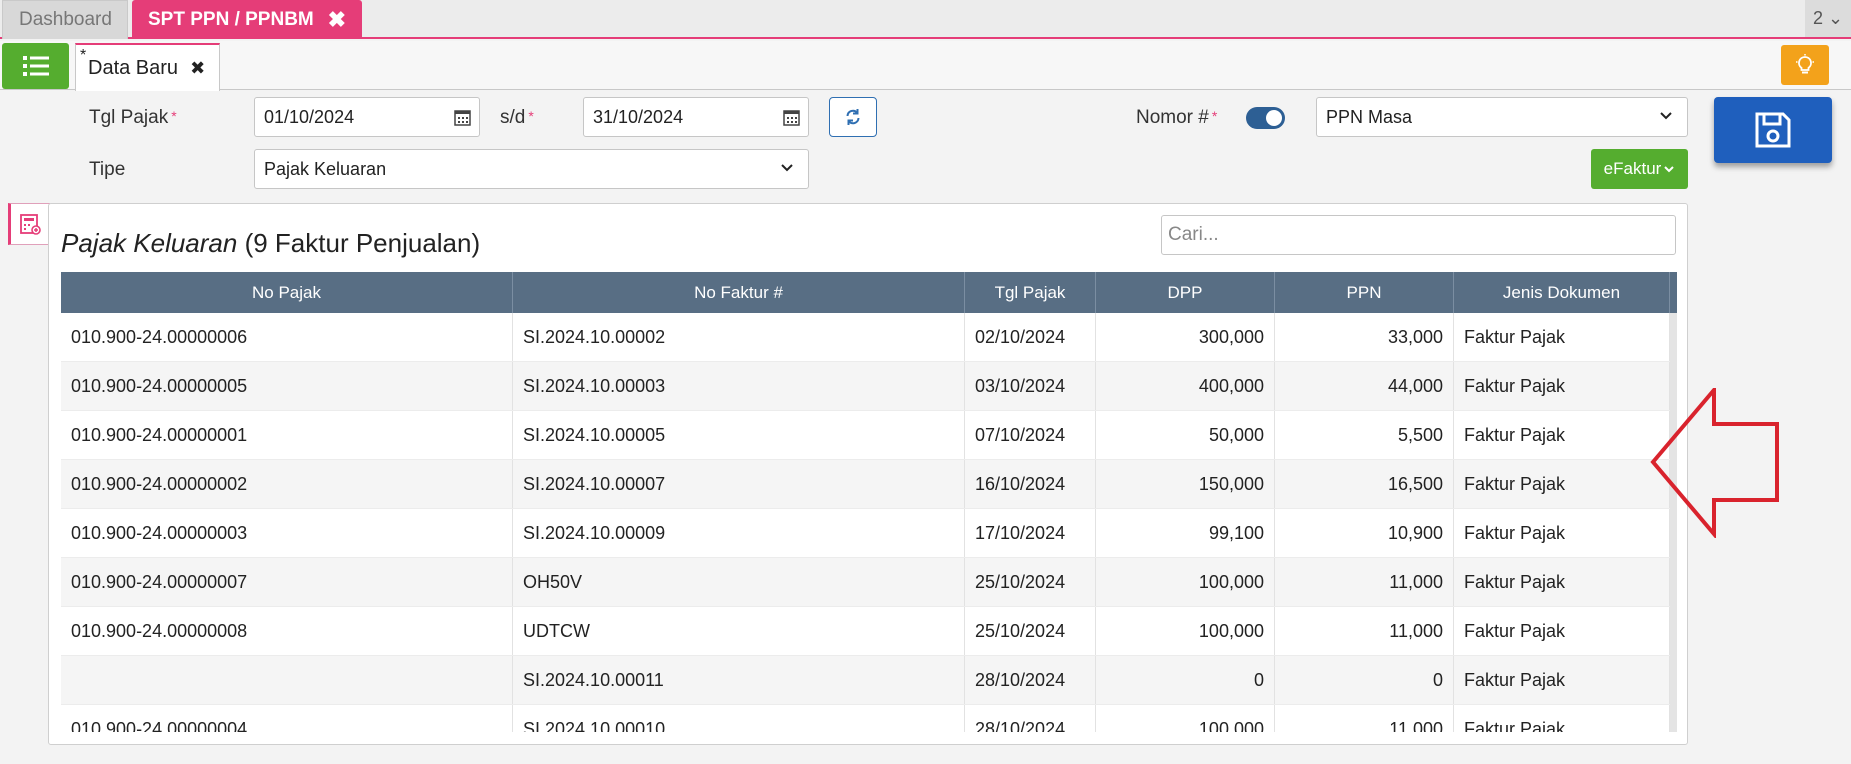 The width and height of the screenshot is (1851, 764). What do you see at coordinates (367, 117) in the screenshot?
I see `date-from-input: 01/10/2024` at bounding box center [367, 117].